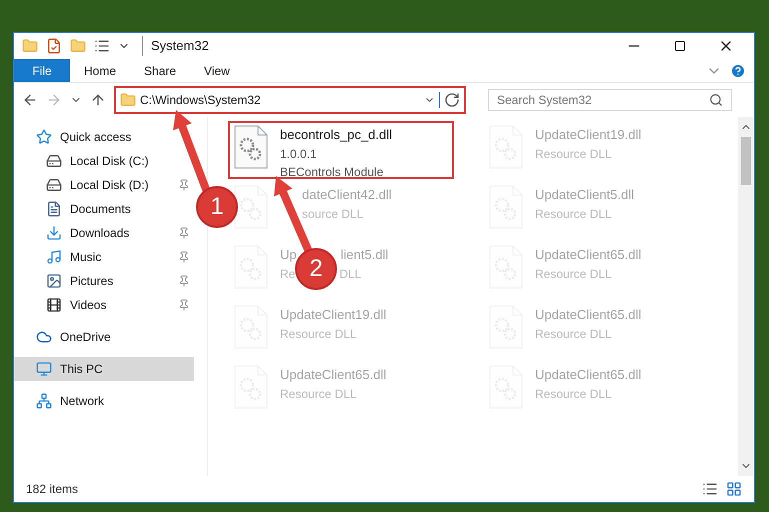 This screenshot has height=512, width=769. I want to click on sidebar-item: Documents, so click(104, 209).